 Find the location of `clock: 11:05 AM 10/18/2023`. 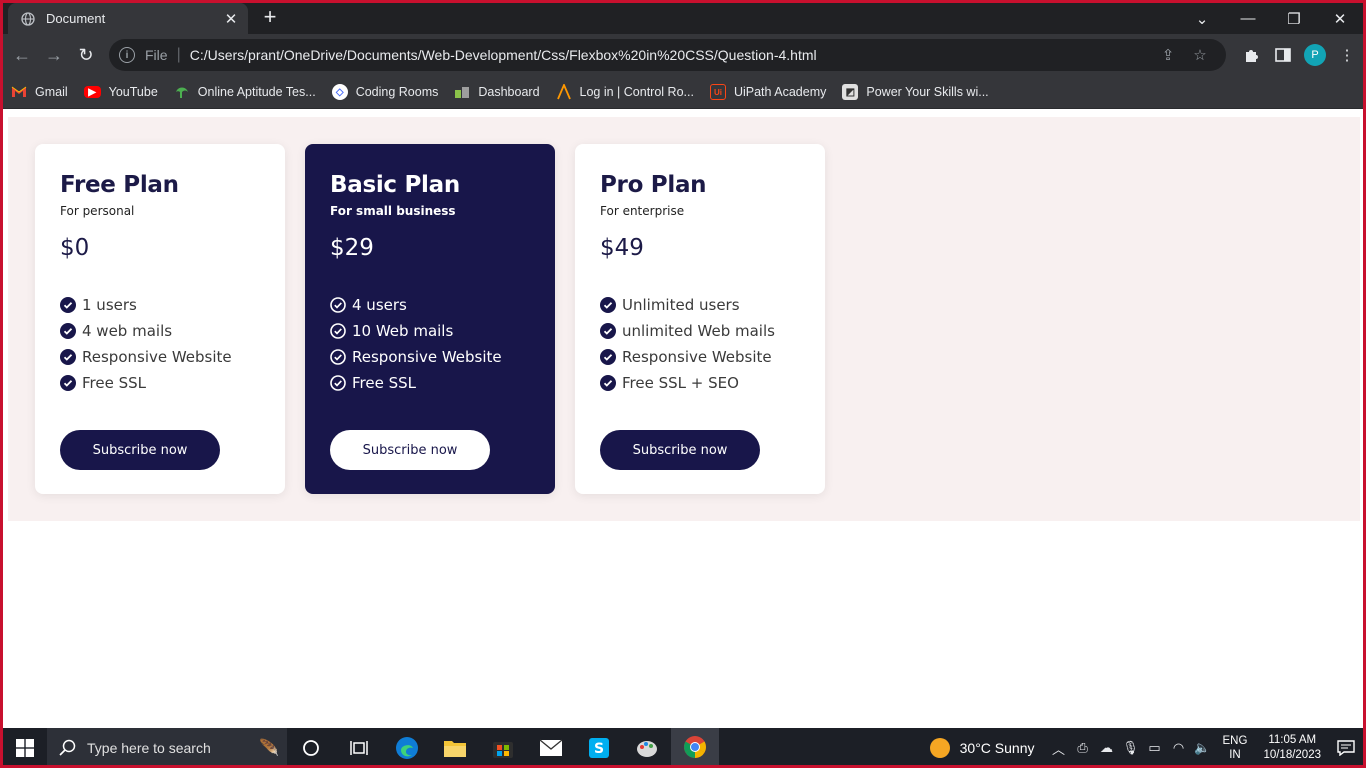

clock: 11:05 AM 10/18/2023 is located at coordinates (1292, 748).